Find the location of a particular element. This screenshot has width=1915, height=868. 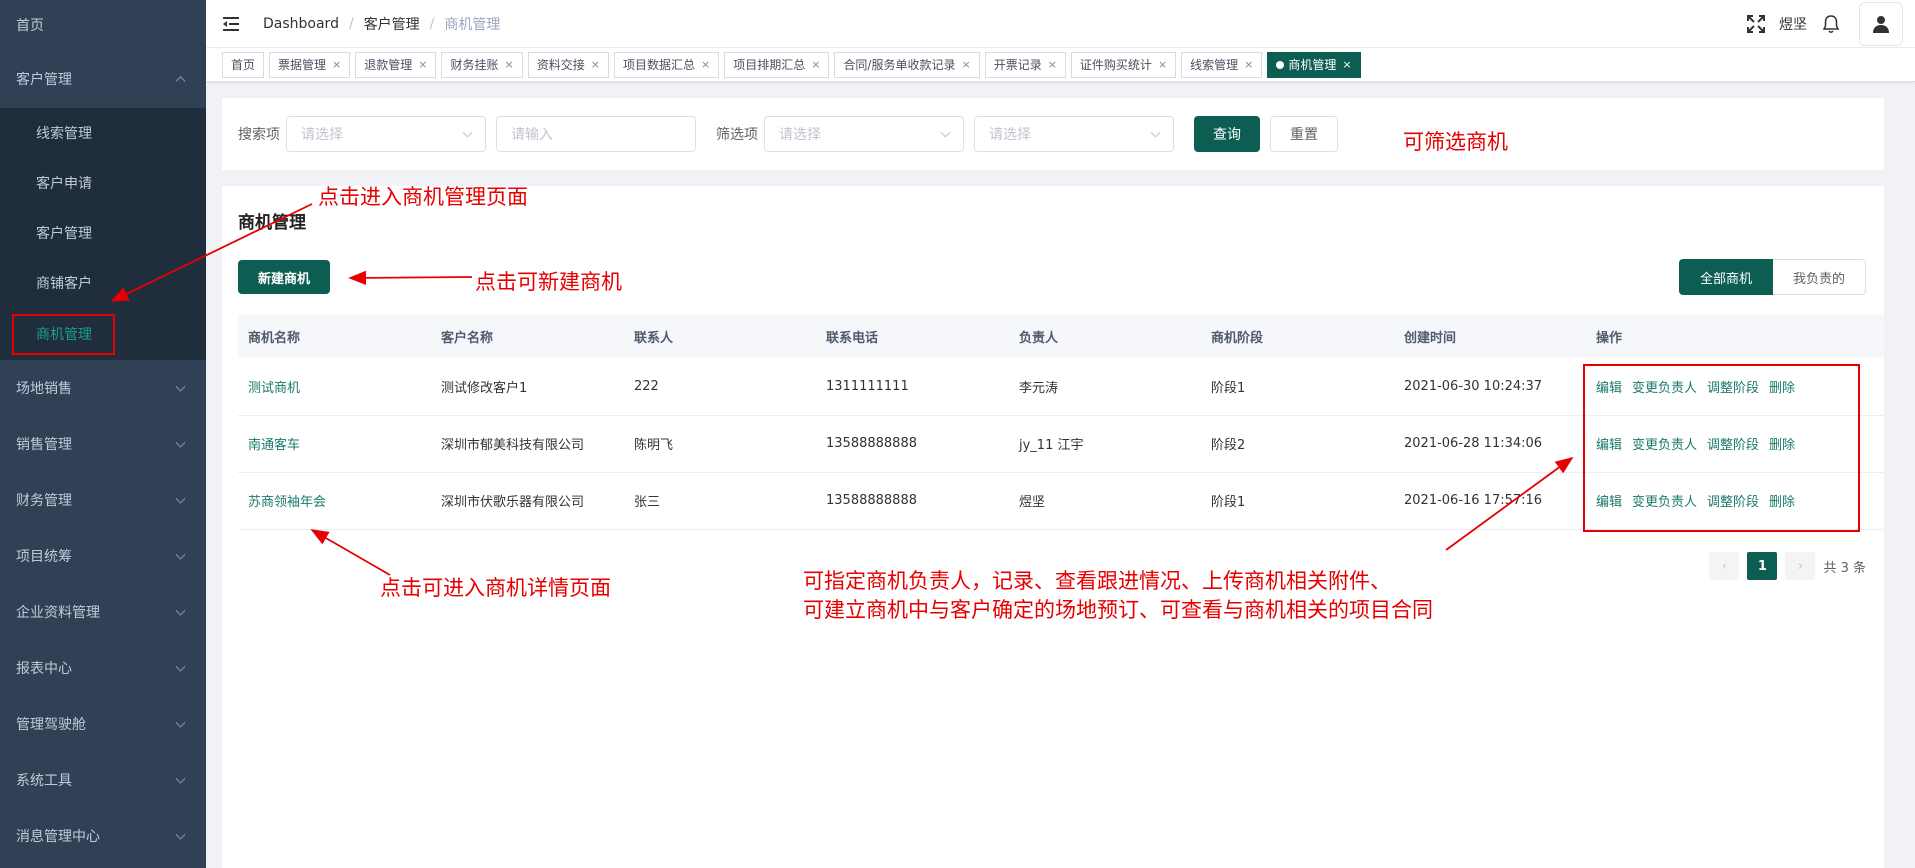

tag-finance-hold: 财务挂账 × is located at coordinates (482, 64).